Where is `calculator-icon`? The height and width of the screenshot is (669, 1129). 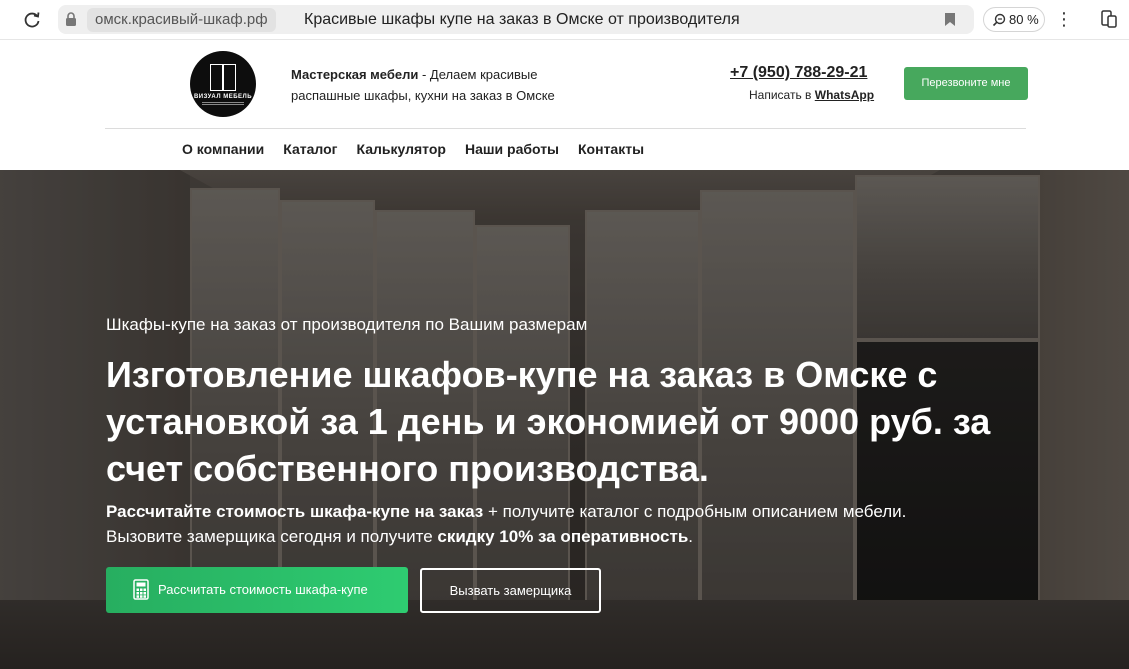
calculator-icon is located at coordinates (141, 589).